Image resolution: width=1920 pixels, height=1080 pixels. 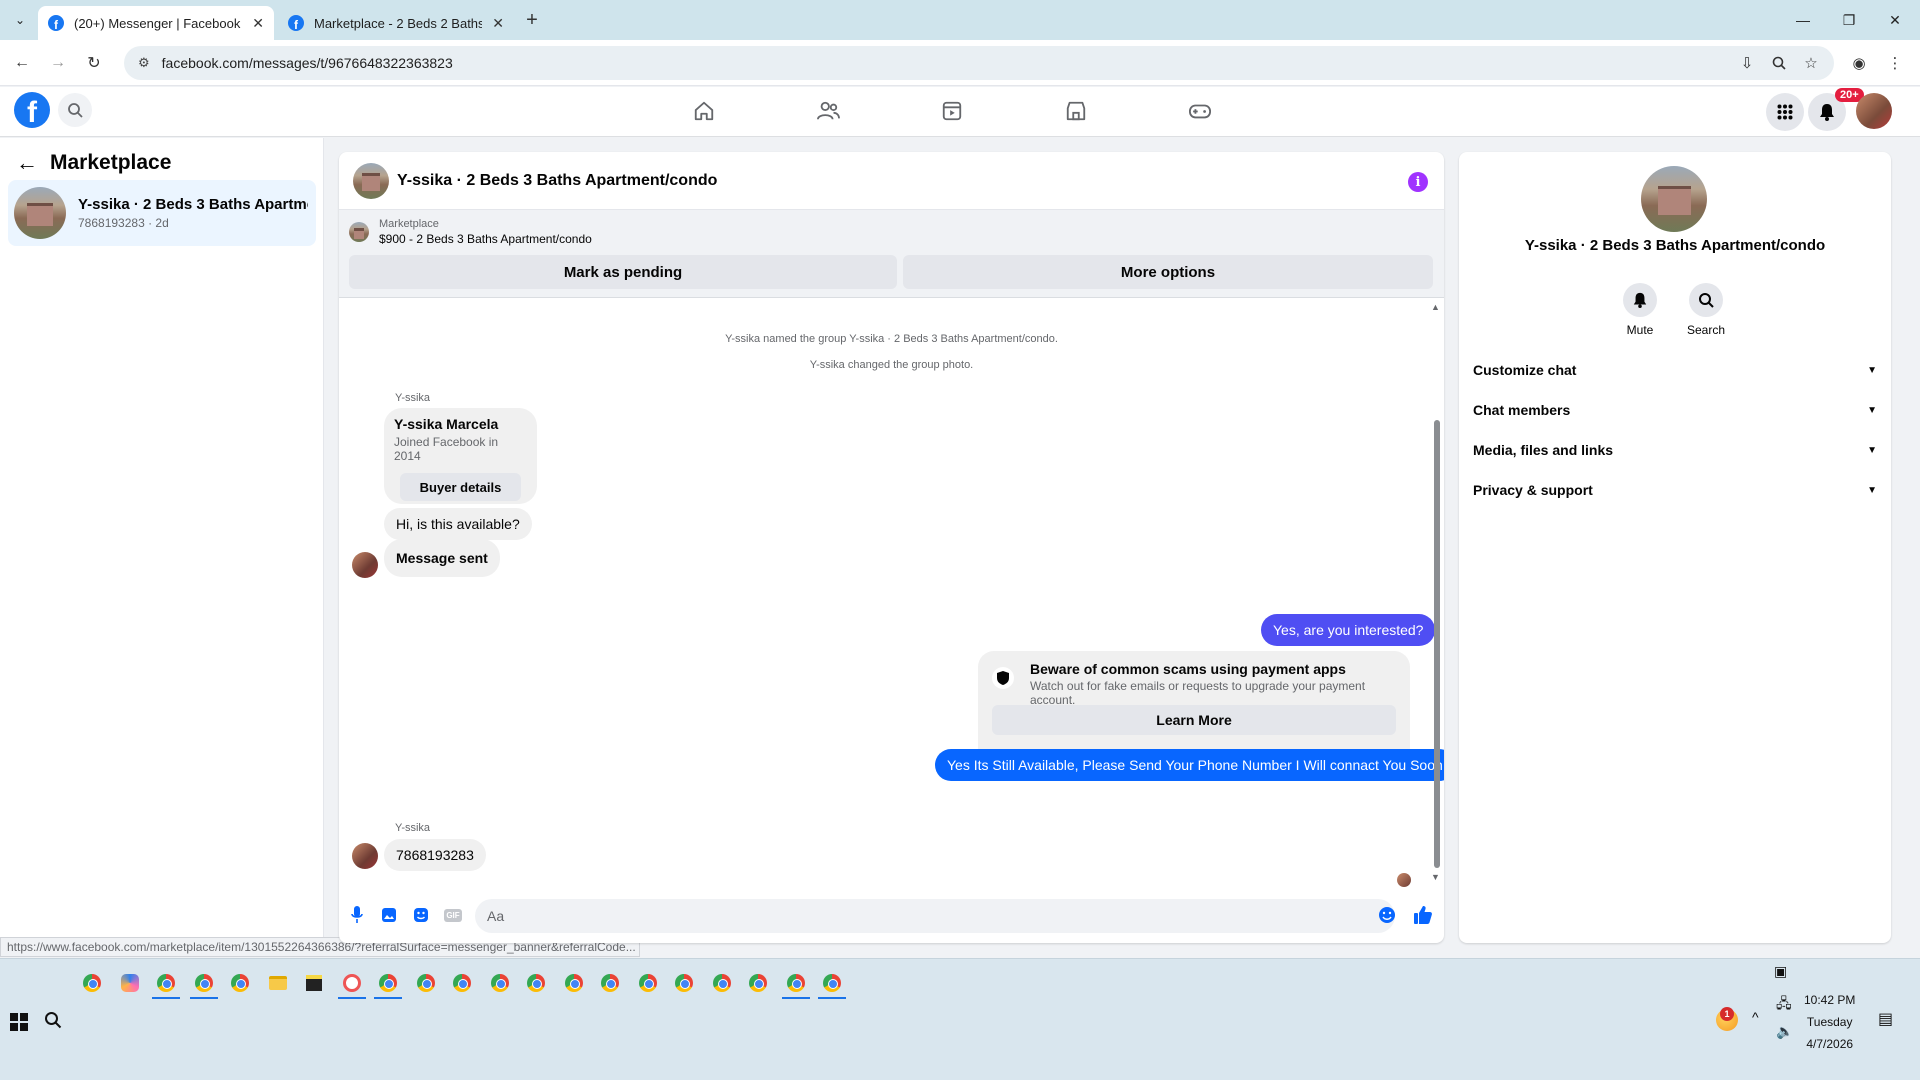 I want to click on notification-center-icon: ▤, so click(x=1885, y=1019).